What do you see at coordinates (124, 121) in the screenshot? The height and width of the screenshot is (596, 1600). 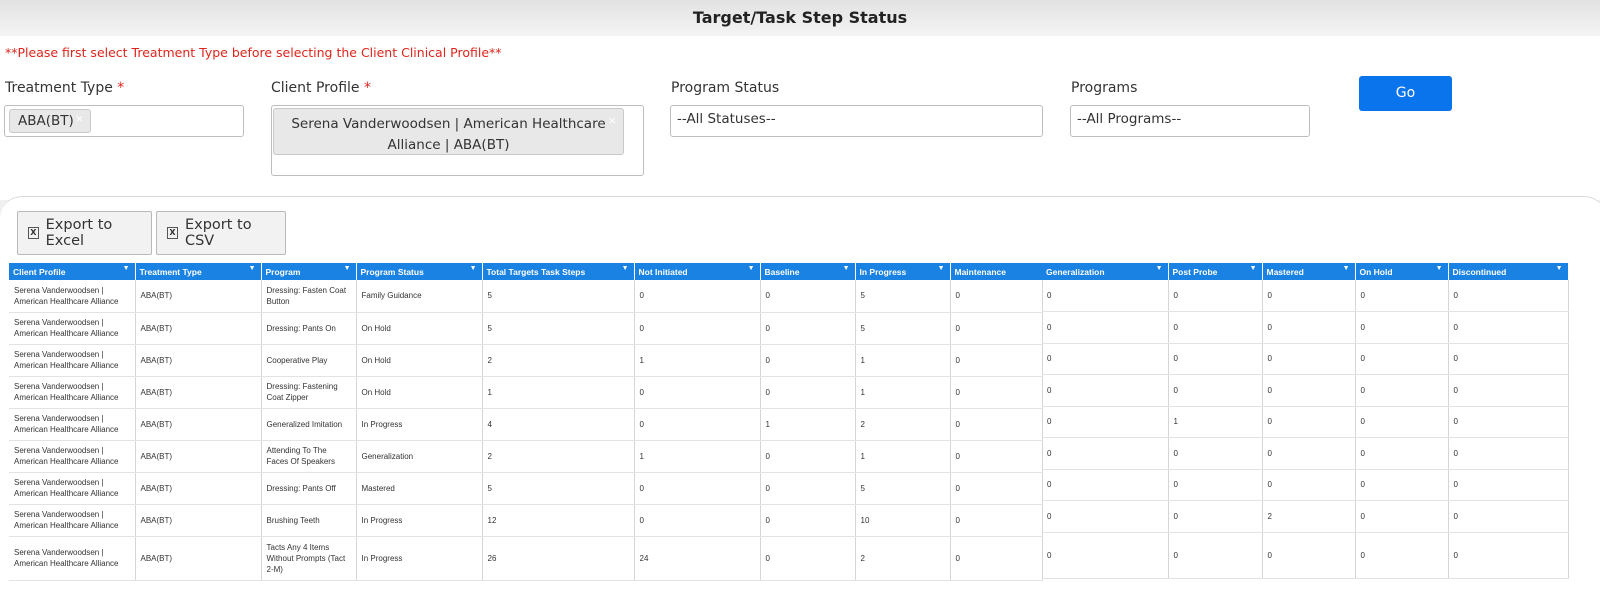 I see `treatment-type-select: ABA(BT) ×` at bounding box center [124, 121].